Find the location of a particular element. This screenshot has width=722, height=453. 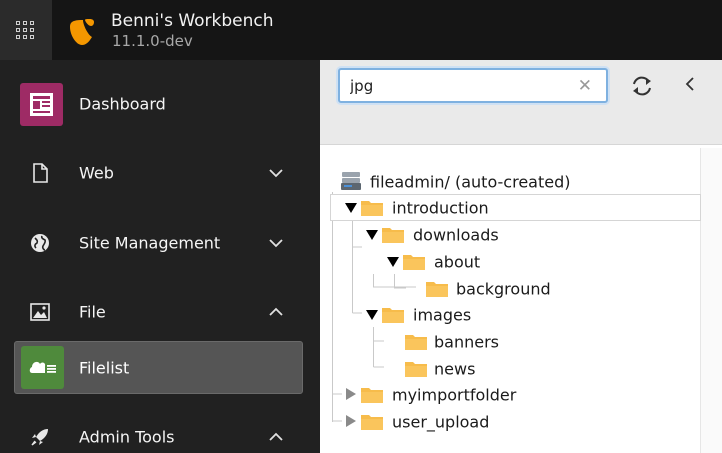

sidebar-item-label: Dashboard is located at coordinates (122, 104).